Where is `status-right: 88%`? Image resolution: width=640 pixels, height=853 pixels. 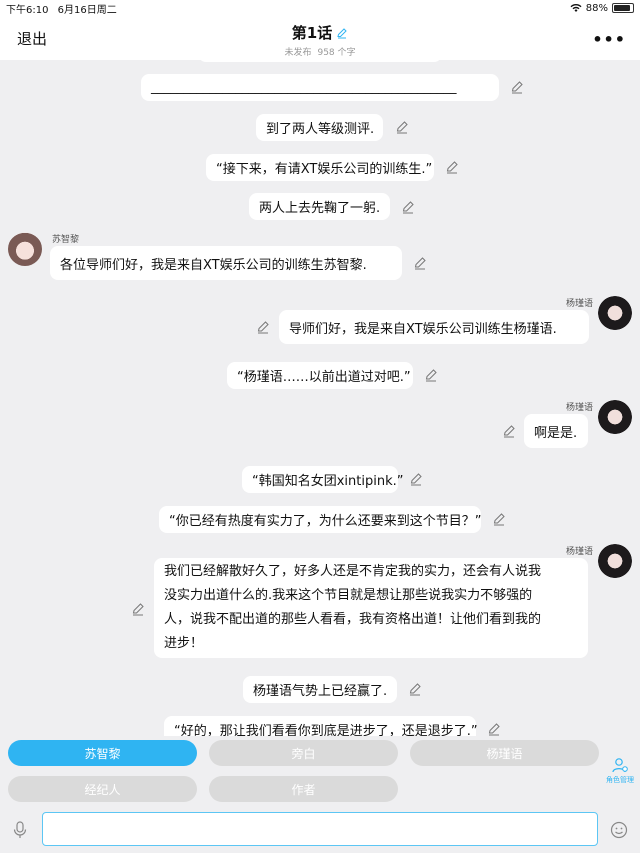 status-right: 88% is located at coordinates (602, 8).